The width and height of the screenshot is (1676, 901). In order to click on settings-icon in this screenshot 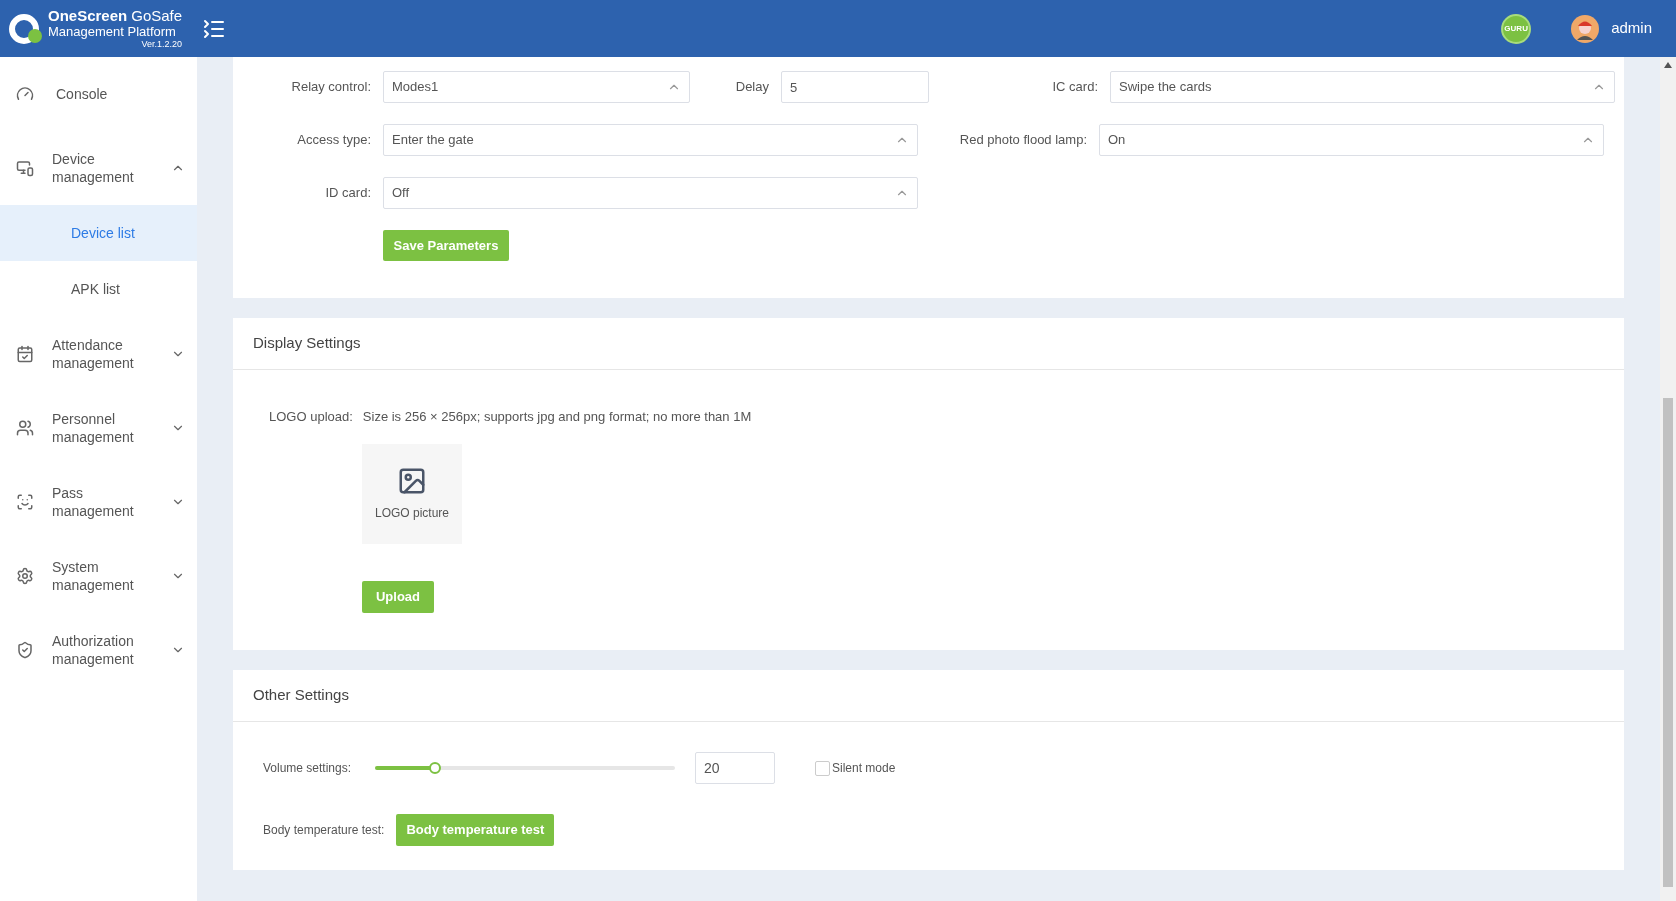, I will do `click(25, 576)`.